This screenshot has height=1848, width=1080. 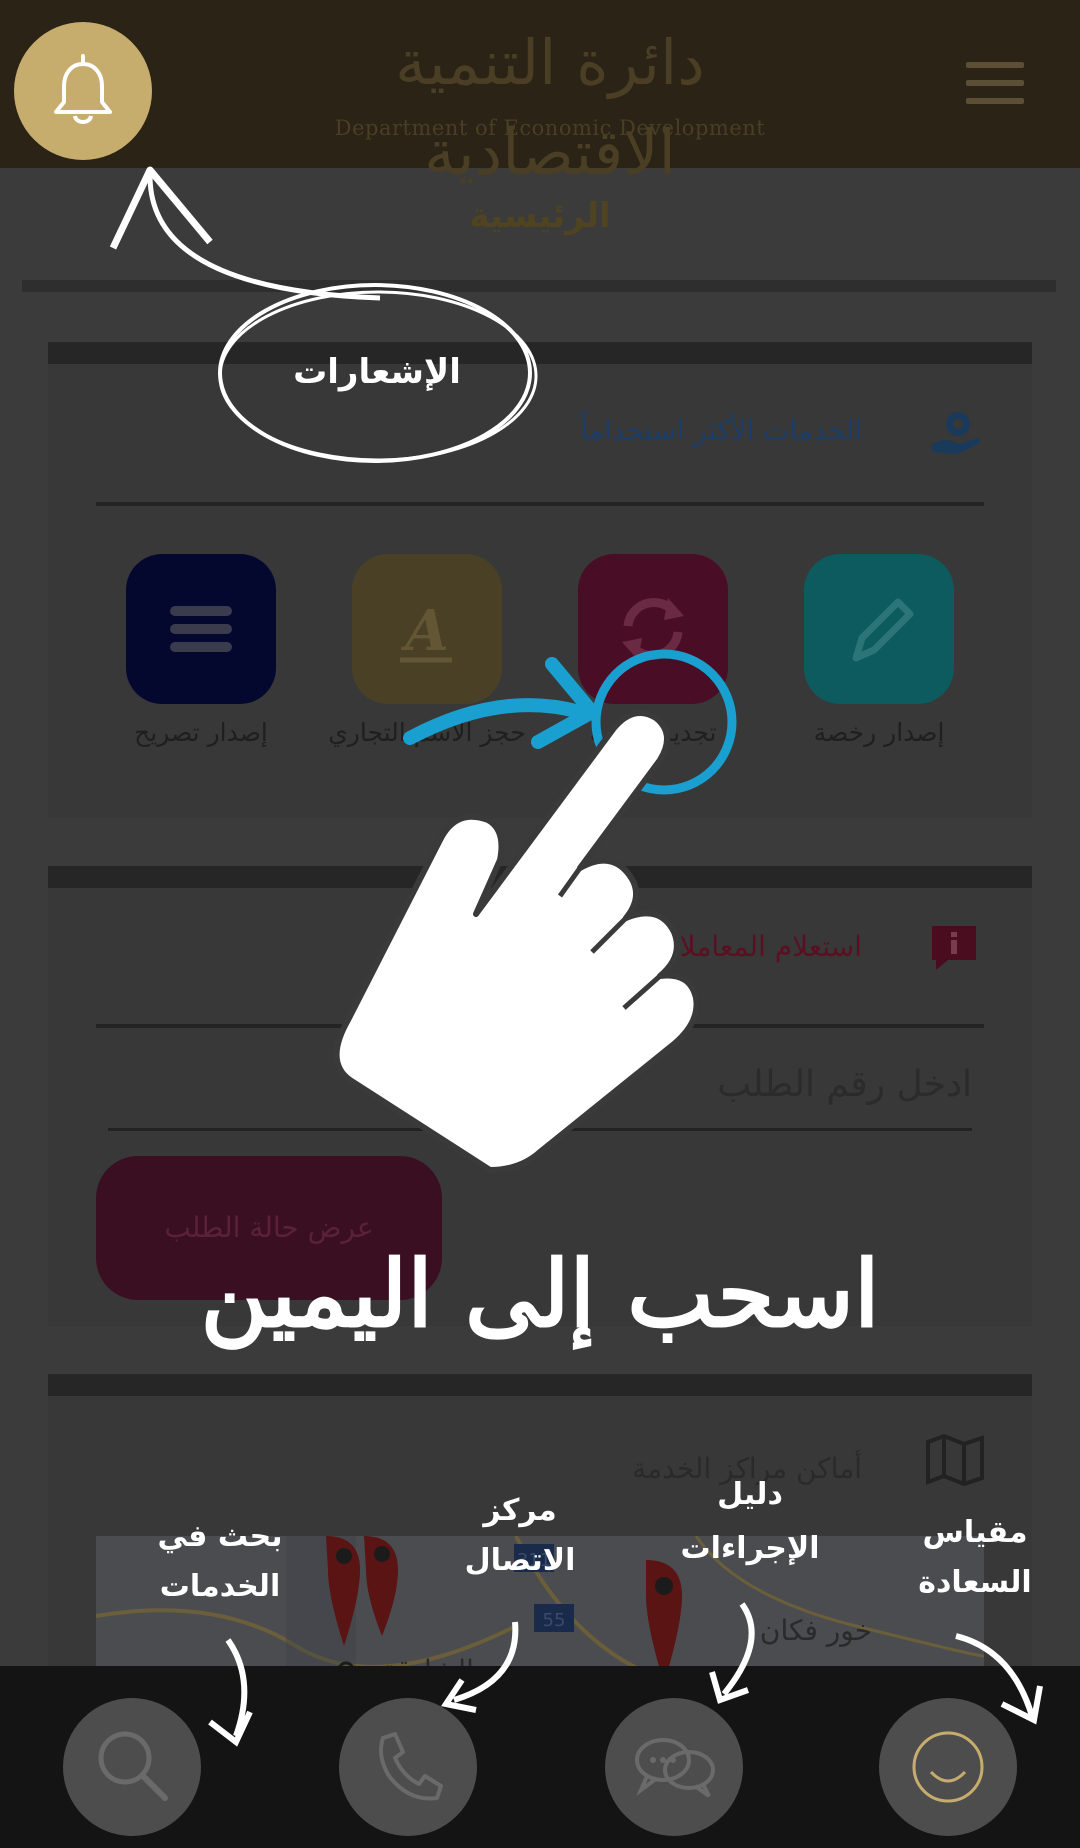 I want to click on annotation-line: دليل, so click(x=750, y=1494).